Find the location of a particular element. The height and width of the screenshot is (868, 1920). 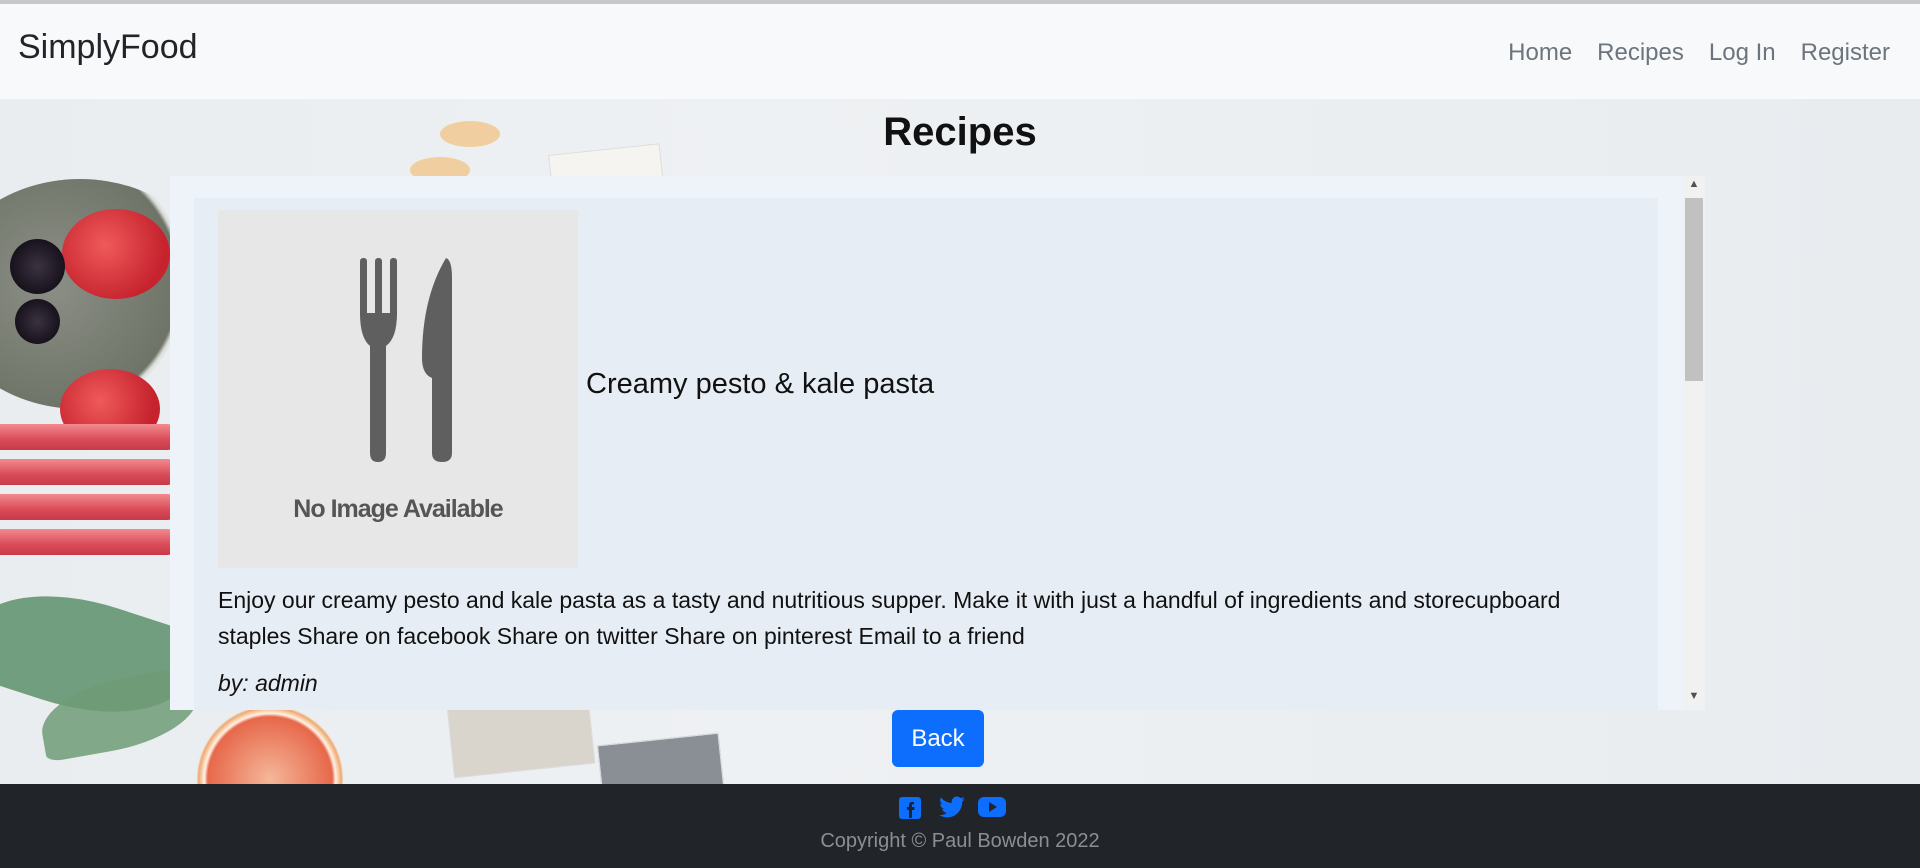

strawberry-decoration is located at coordinates (116, 254).